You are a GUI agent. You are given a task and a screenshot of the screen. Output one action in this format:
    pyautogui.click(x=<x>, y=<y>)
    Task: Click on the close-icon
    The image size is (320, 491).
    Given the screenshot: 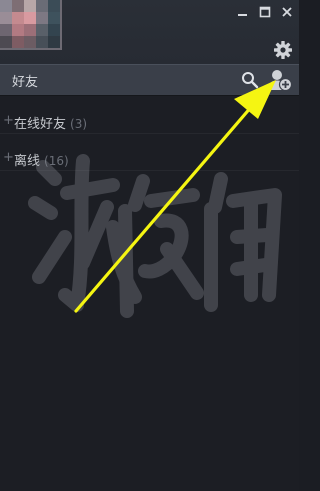 What is the action you would take?
    pyautogui.click(x=287, y=12)
    